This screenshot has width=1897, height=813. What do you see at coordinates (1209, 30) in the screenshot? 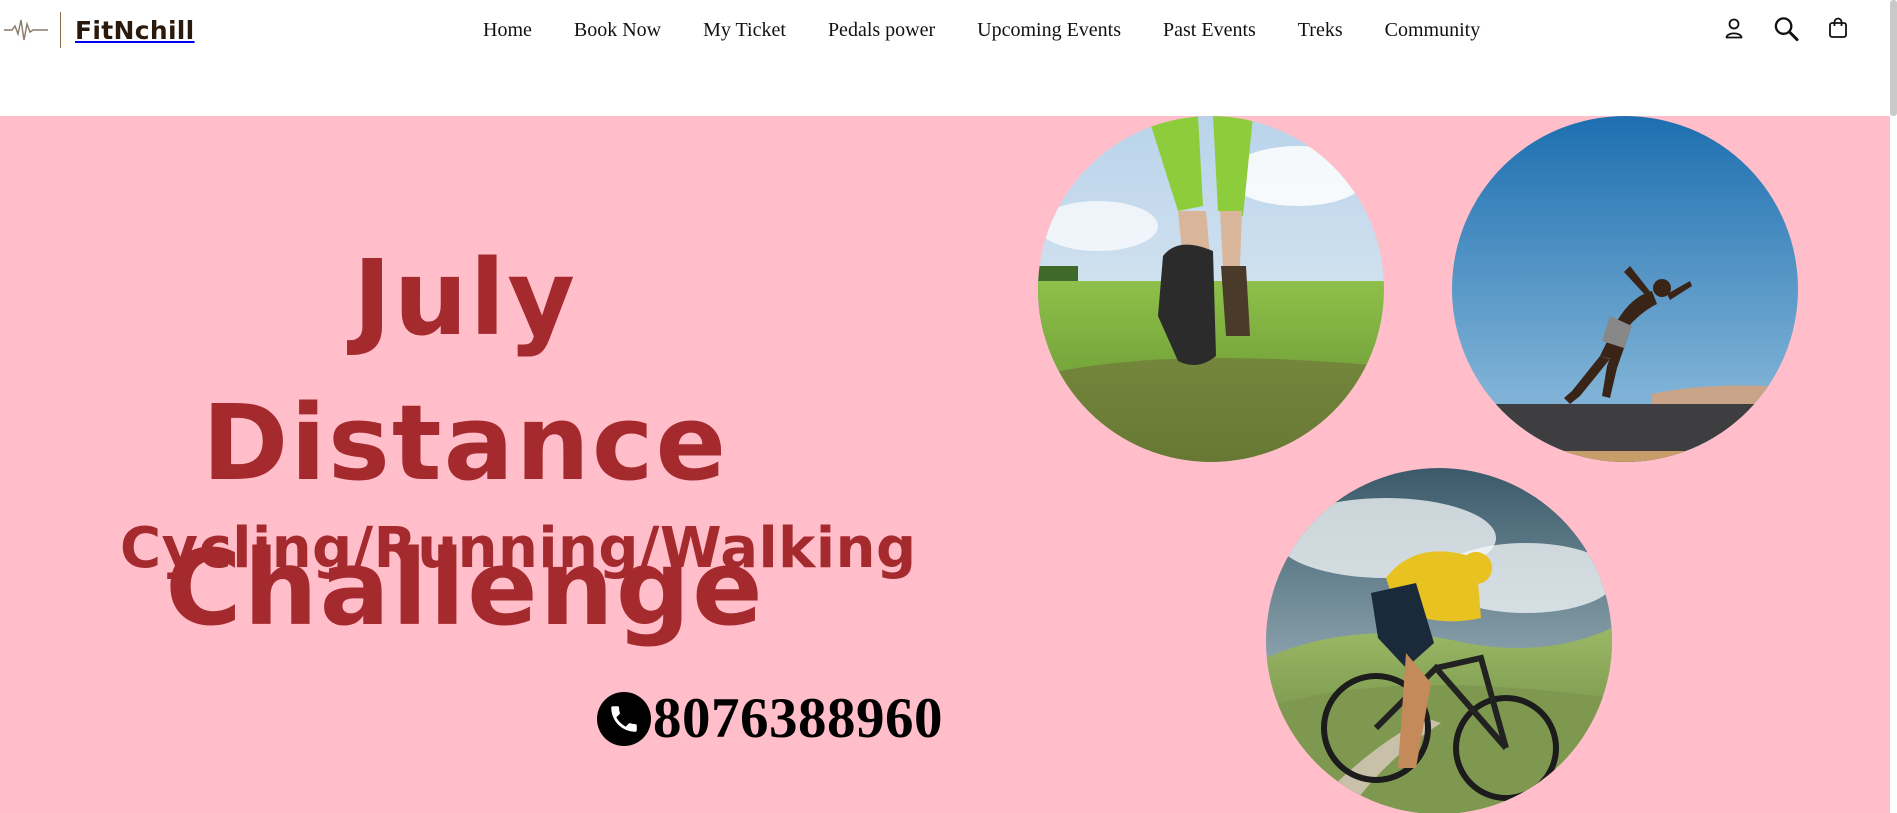
I see `nav-past-events: Past Events` at bounding box center [1209, 30].